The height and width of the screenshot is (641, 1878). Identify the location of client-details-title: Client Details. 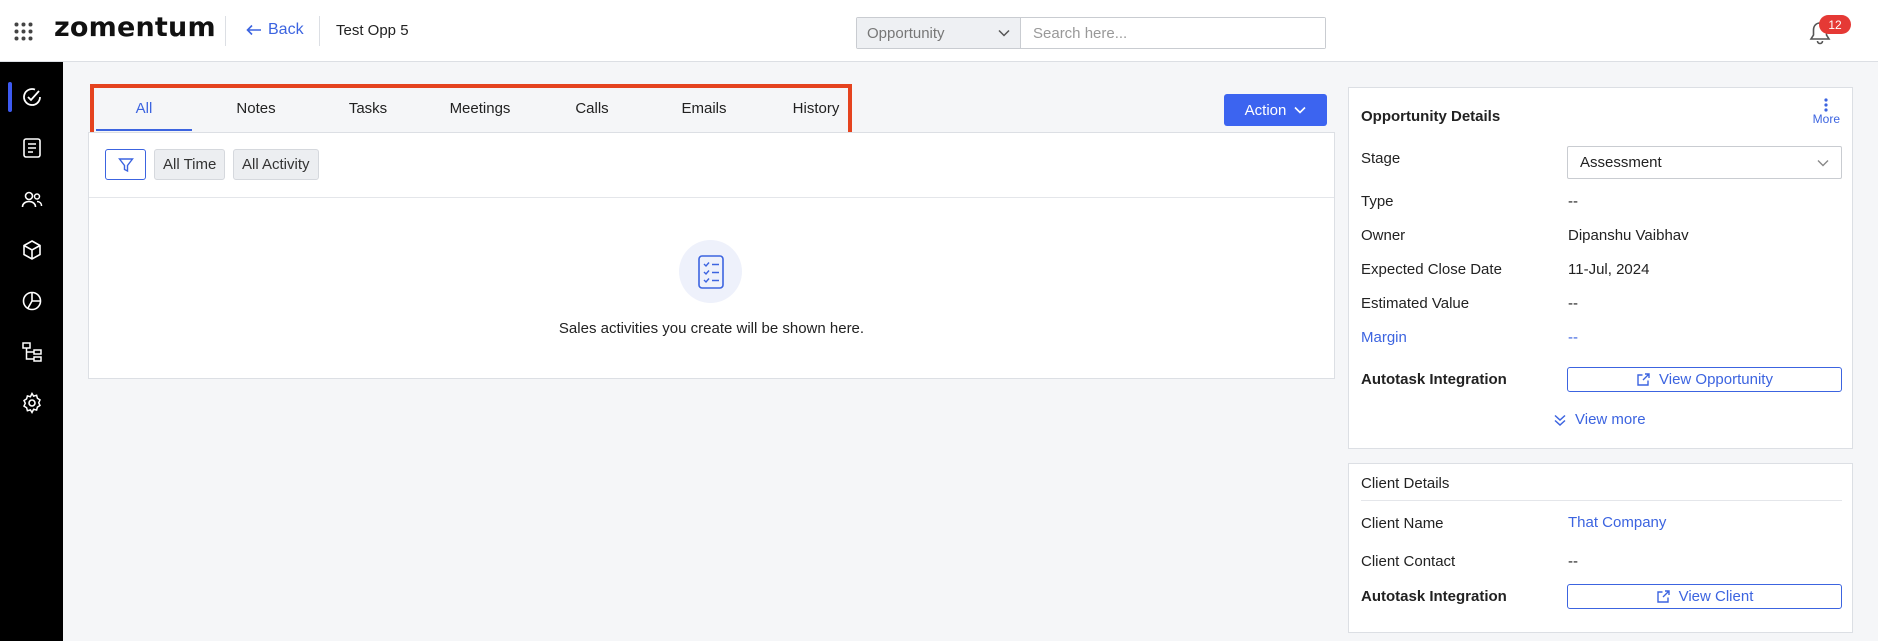
(1601, 488).